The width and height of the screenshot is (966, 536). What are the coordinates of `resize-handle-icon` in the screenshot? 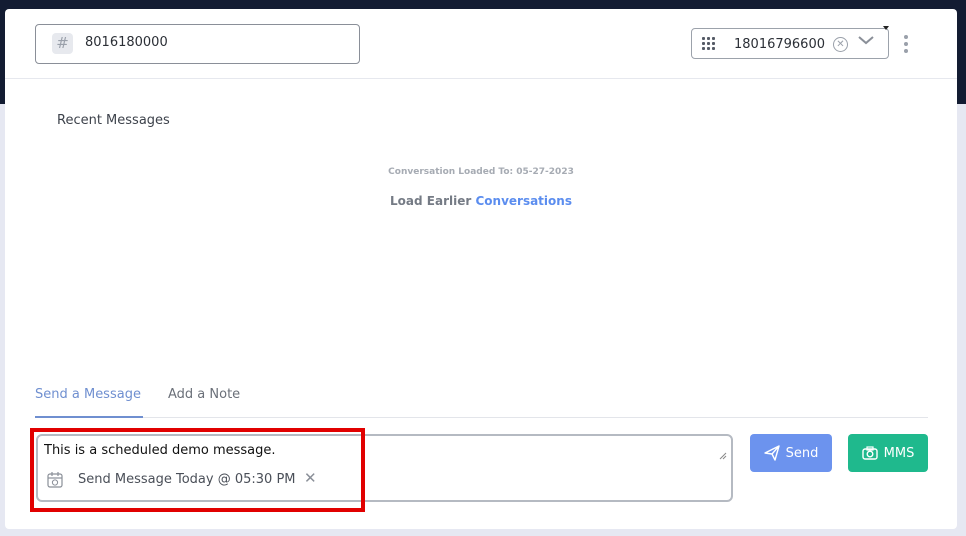 It's located at (723, 456).